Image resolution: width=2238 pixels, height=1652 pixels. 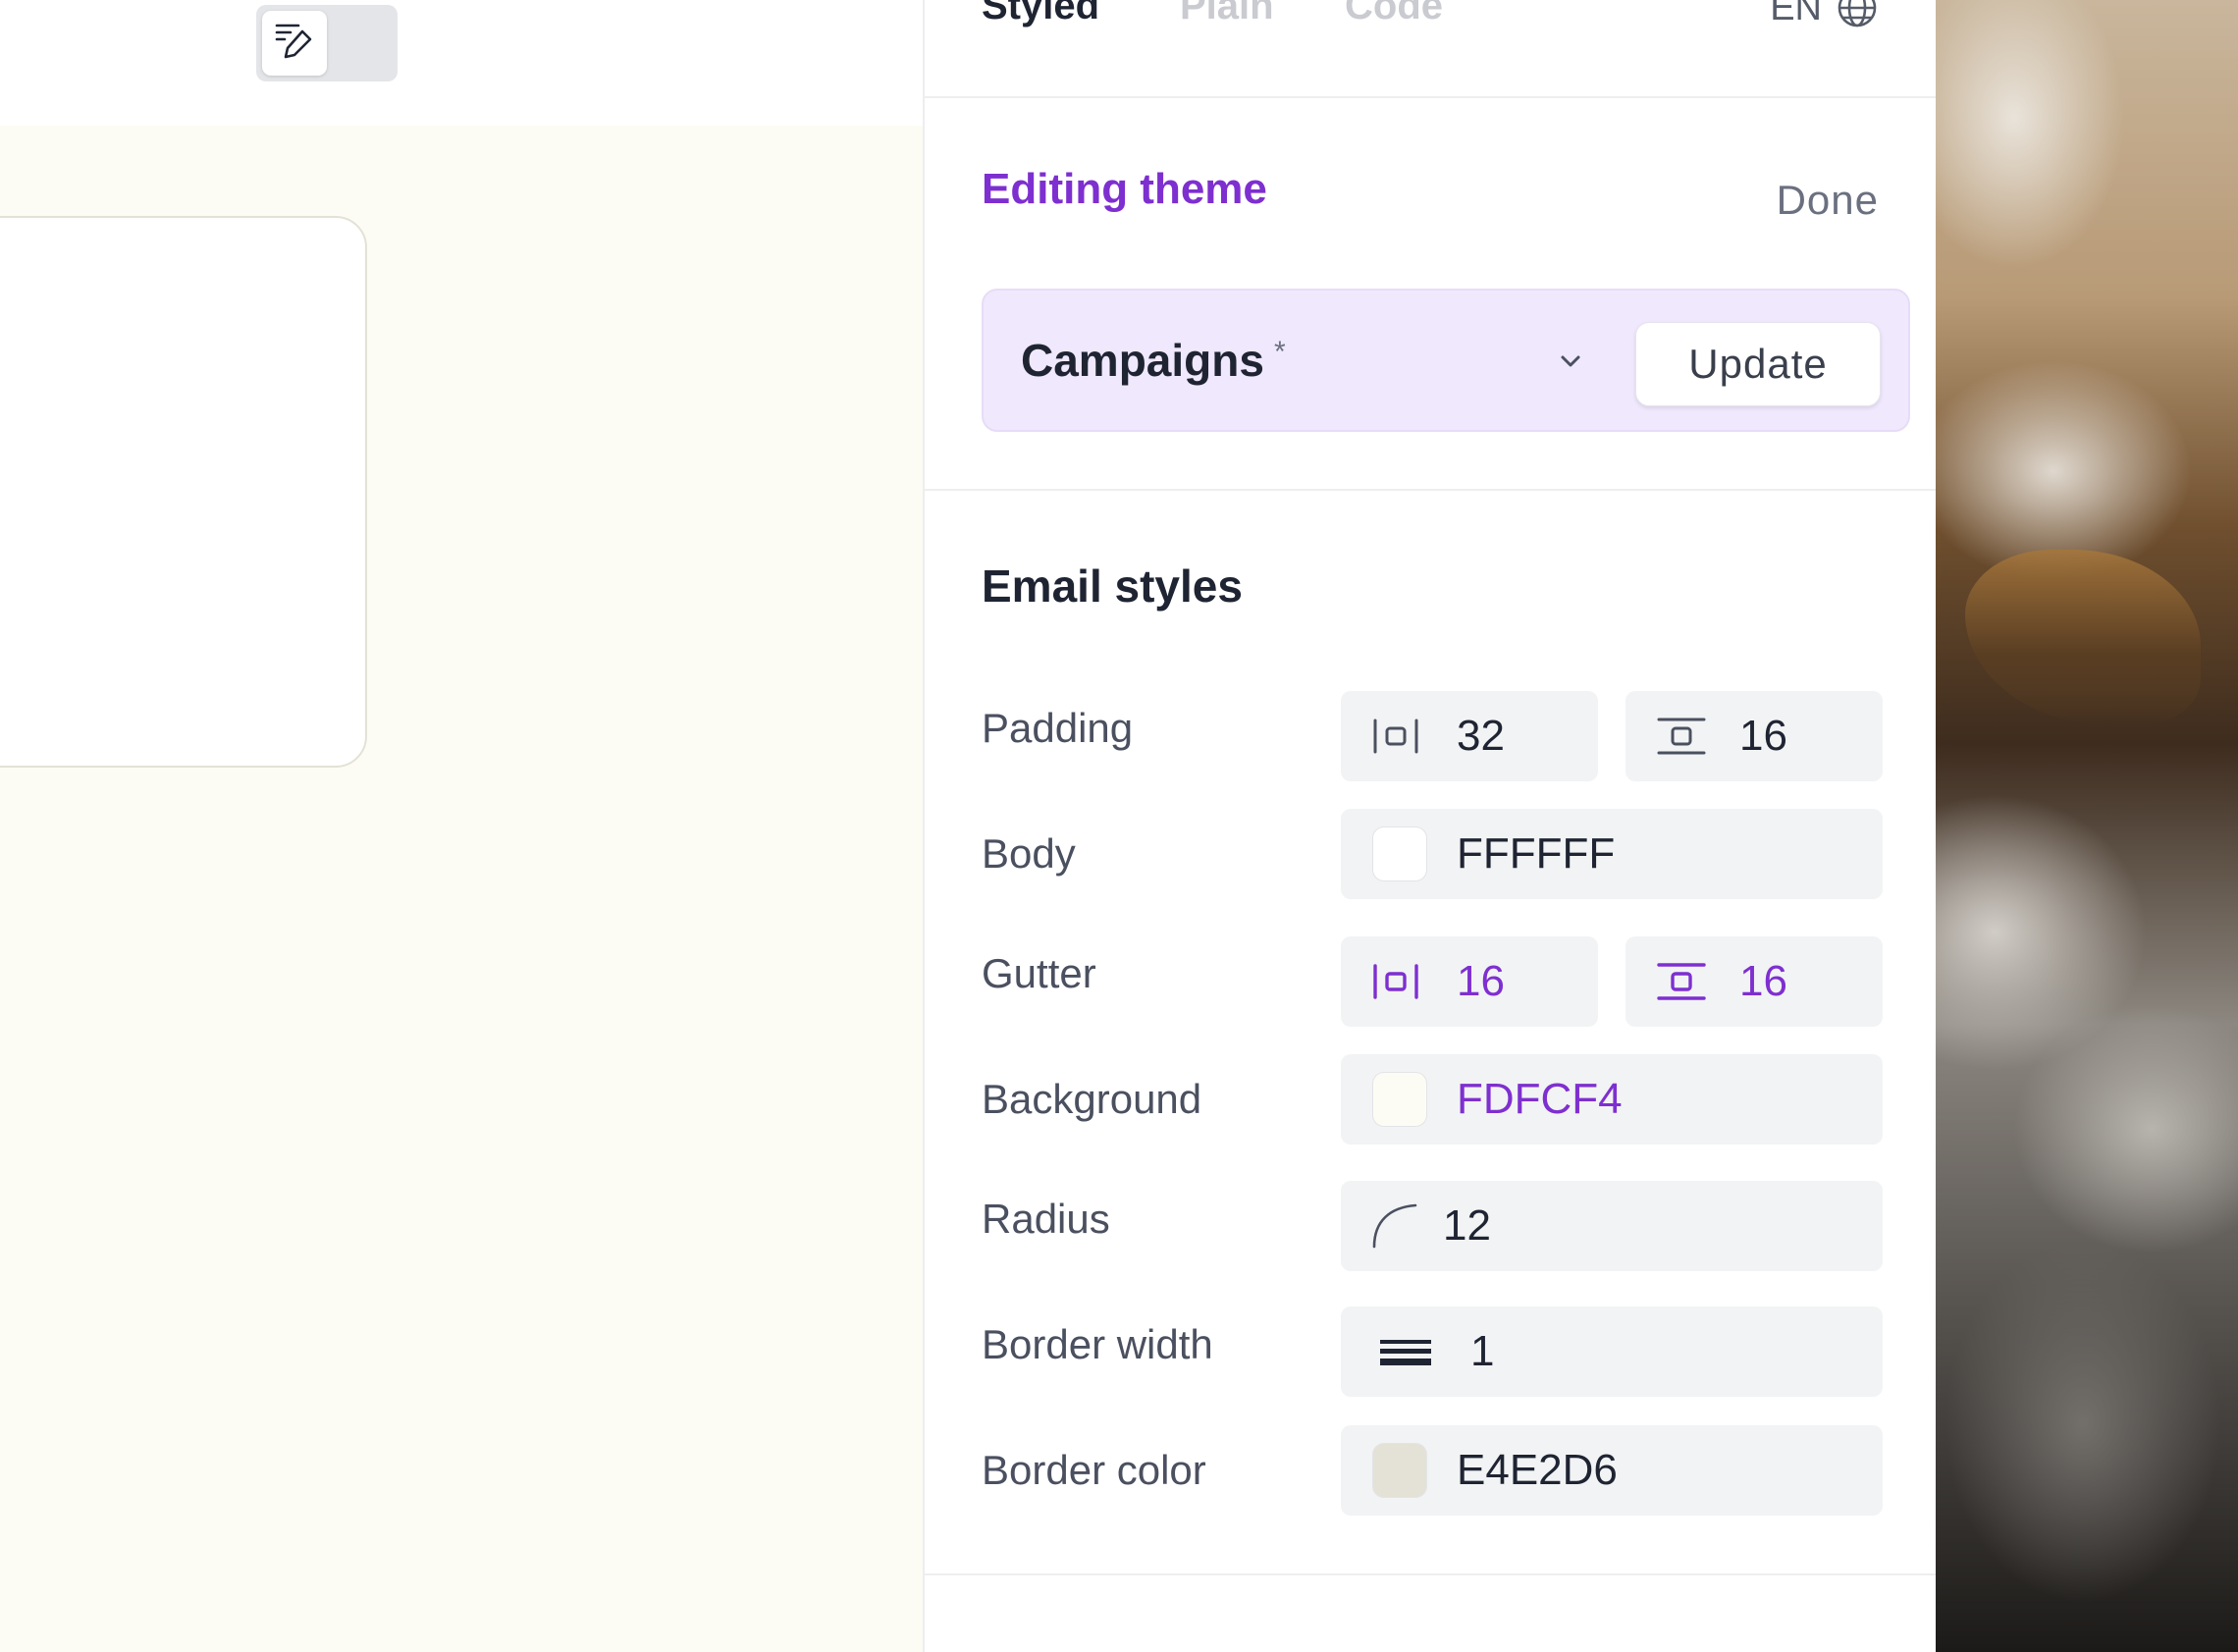 I want to click on globe-icon, so click(x=1858, y=14).